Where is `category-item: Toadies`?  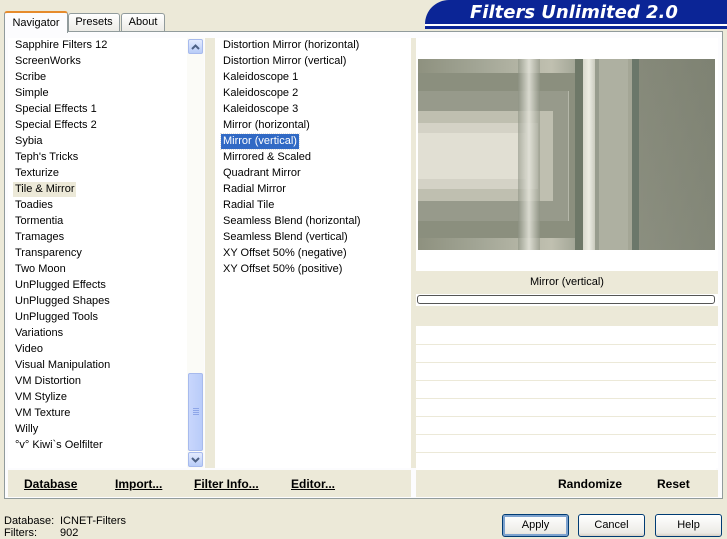 category-item: Toadies is located at coordinates (34, 205).